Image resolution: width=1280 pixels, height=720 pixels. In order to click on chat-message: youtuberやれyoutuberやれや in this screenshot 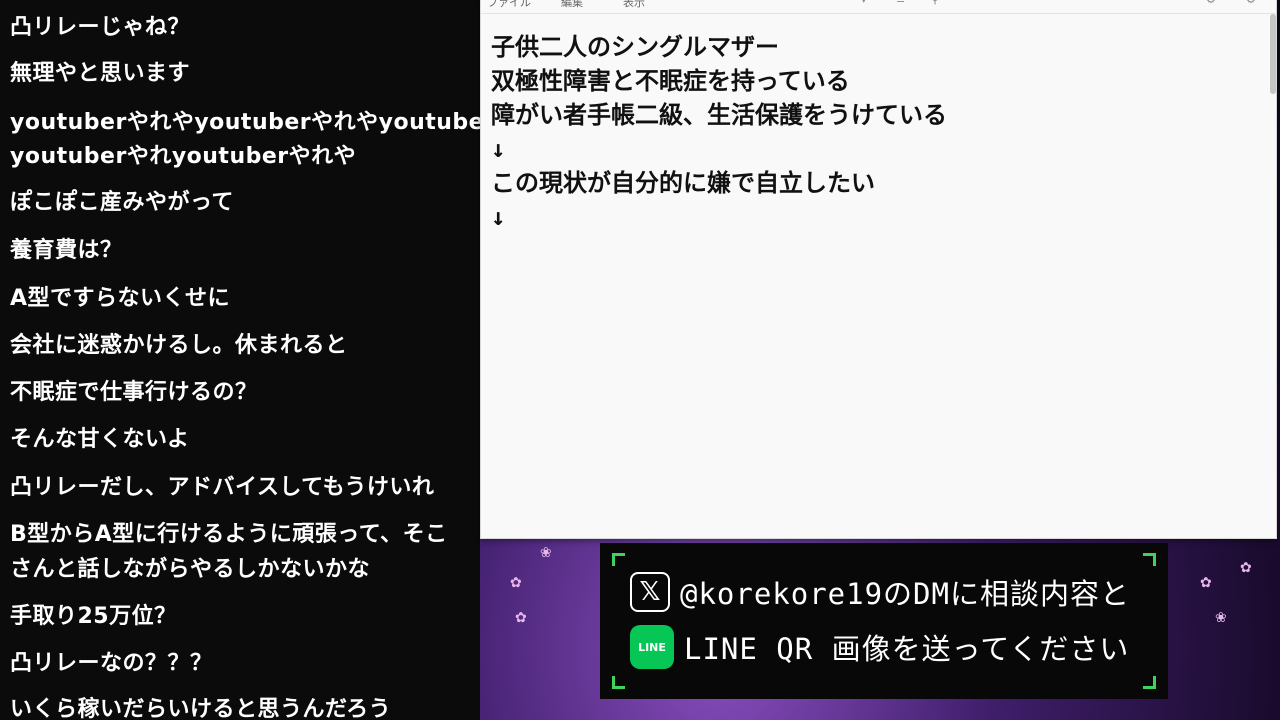, I will do `click(183, 156)`.